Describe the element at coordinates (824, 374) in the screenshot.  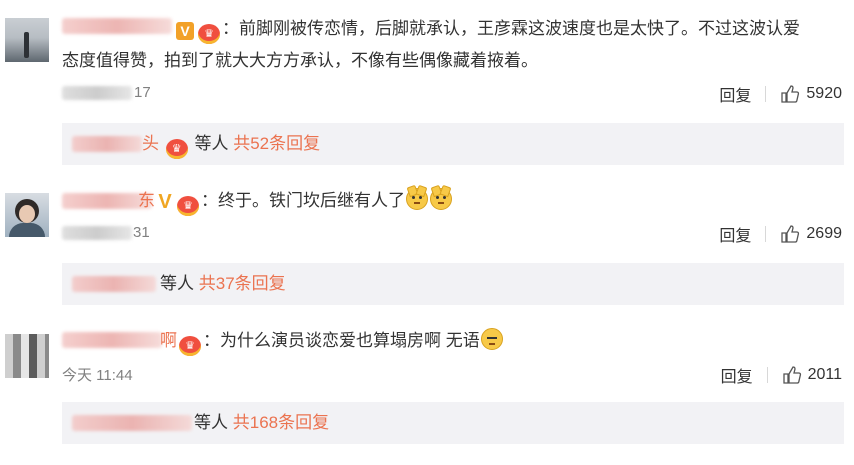
I see `like-count: 2011` at that location.